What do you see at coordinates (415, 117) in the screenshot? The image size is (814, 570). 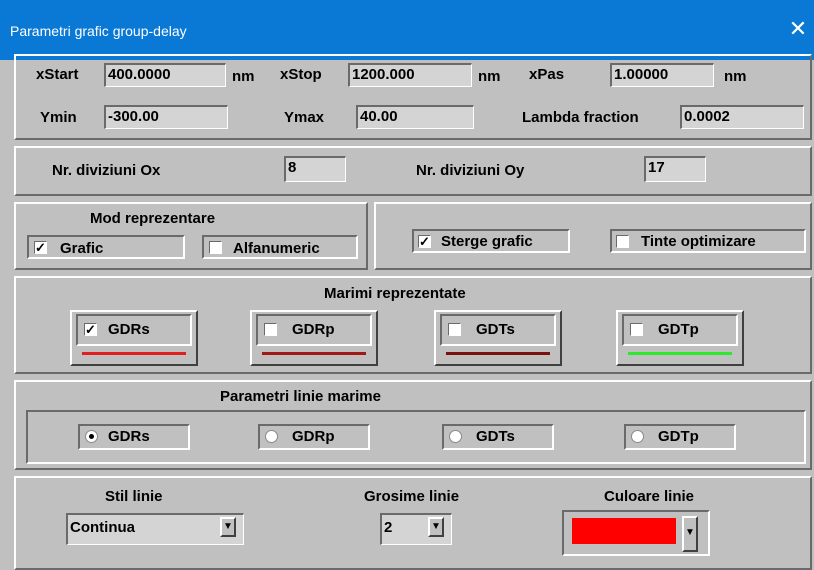 I see `ymax-field: 40.00` at bounding box center [415, 117].